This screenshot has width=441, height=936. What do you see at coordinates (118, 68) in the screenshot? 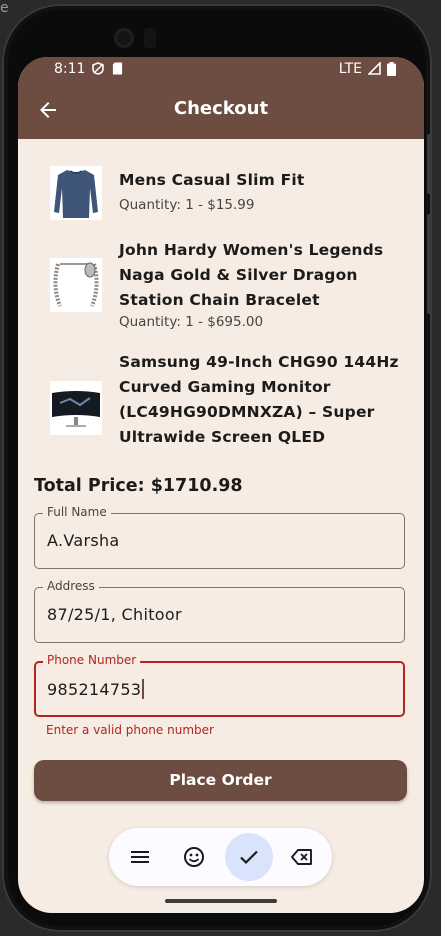
I see `sd-card-icon` at bounding box center [118, 68].